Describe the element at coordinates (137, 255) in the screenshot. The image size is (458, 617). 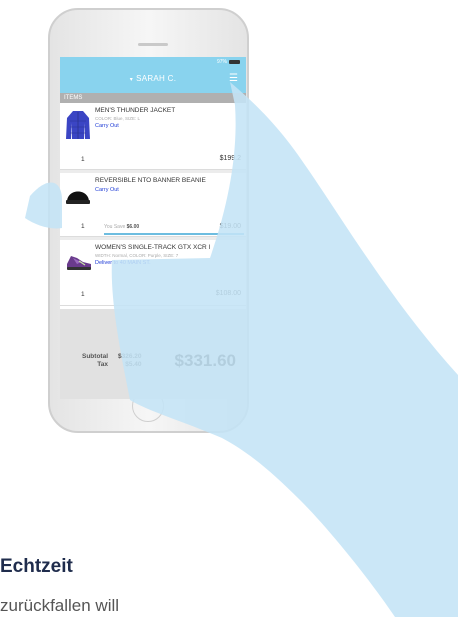
I see `item-meta: WIDTH: Normal, COLOR: Purple, SIZE: 7` at that location.